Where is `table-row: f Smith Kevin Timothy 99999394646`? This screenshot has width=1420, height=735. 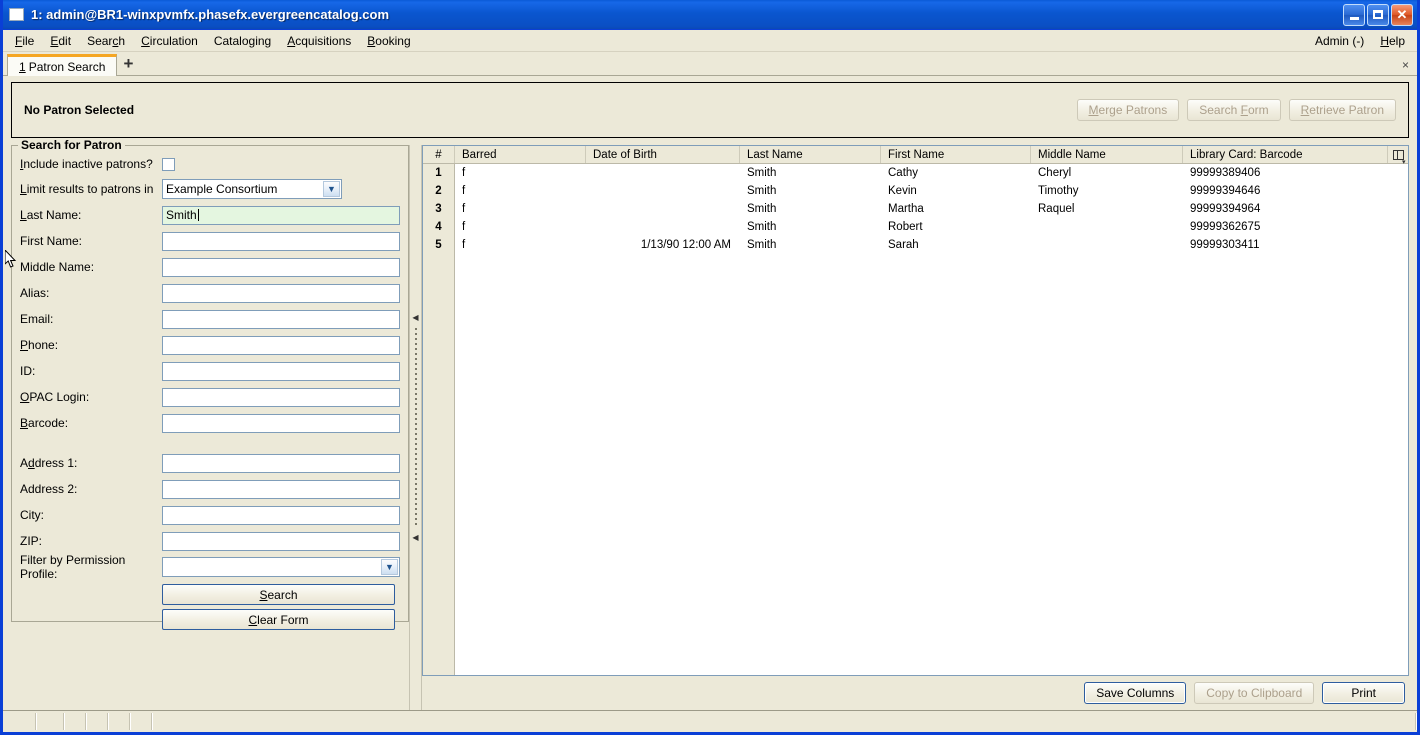 table-row: f Smith Kevin Timothy 99999394646 is located at coordinates (931, 191).